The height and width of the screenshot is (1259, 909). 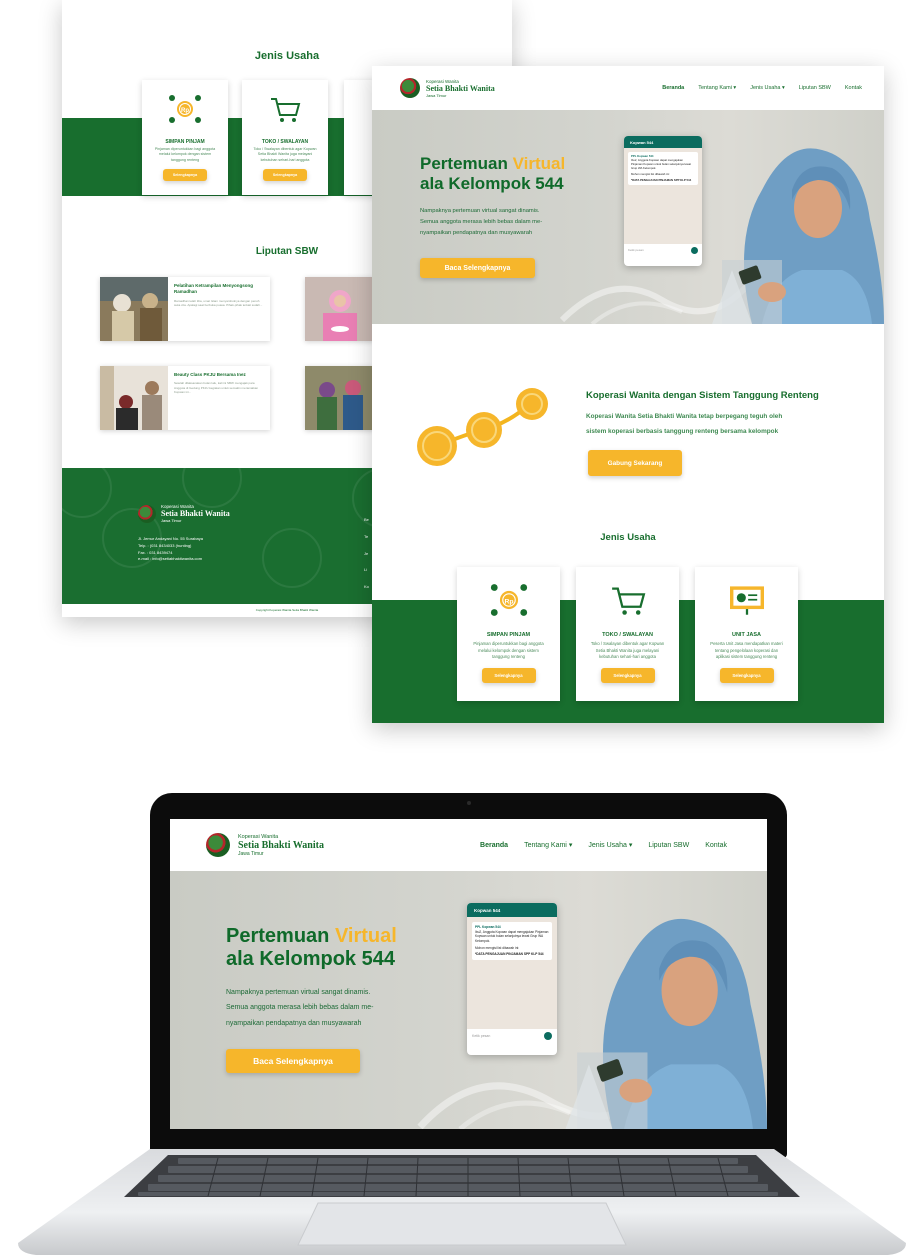 What do you see at coordinates (366, 553) in the screenshot?
I see `footer-links: Be Te Je Li Ko` at bounding box center [366, 553].